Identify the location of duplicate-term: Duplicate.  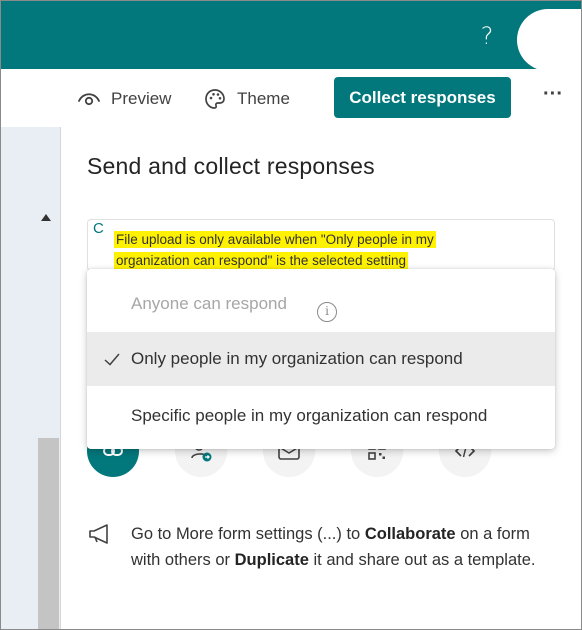
(271, 560).